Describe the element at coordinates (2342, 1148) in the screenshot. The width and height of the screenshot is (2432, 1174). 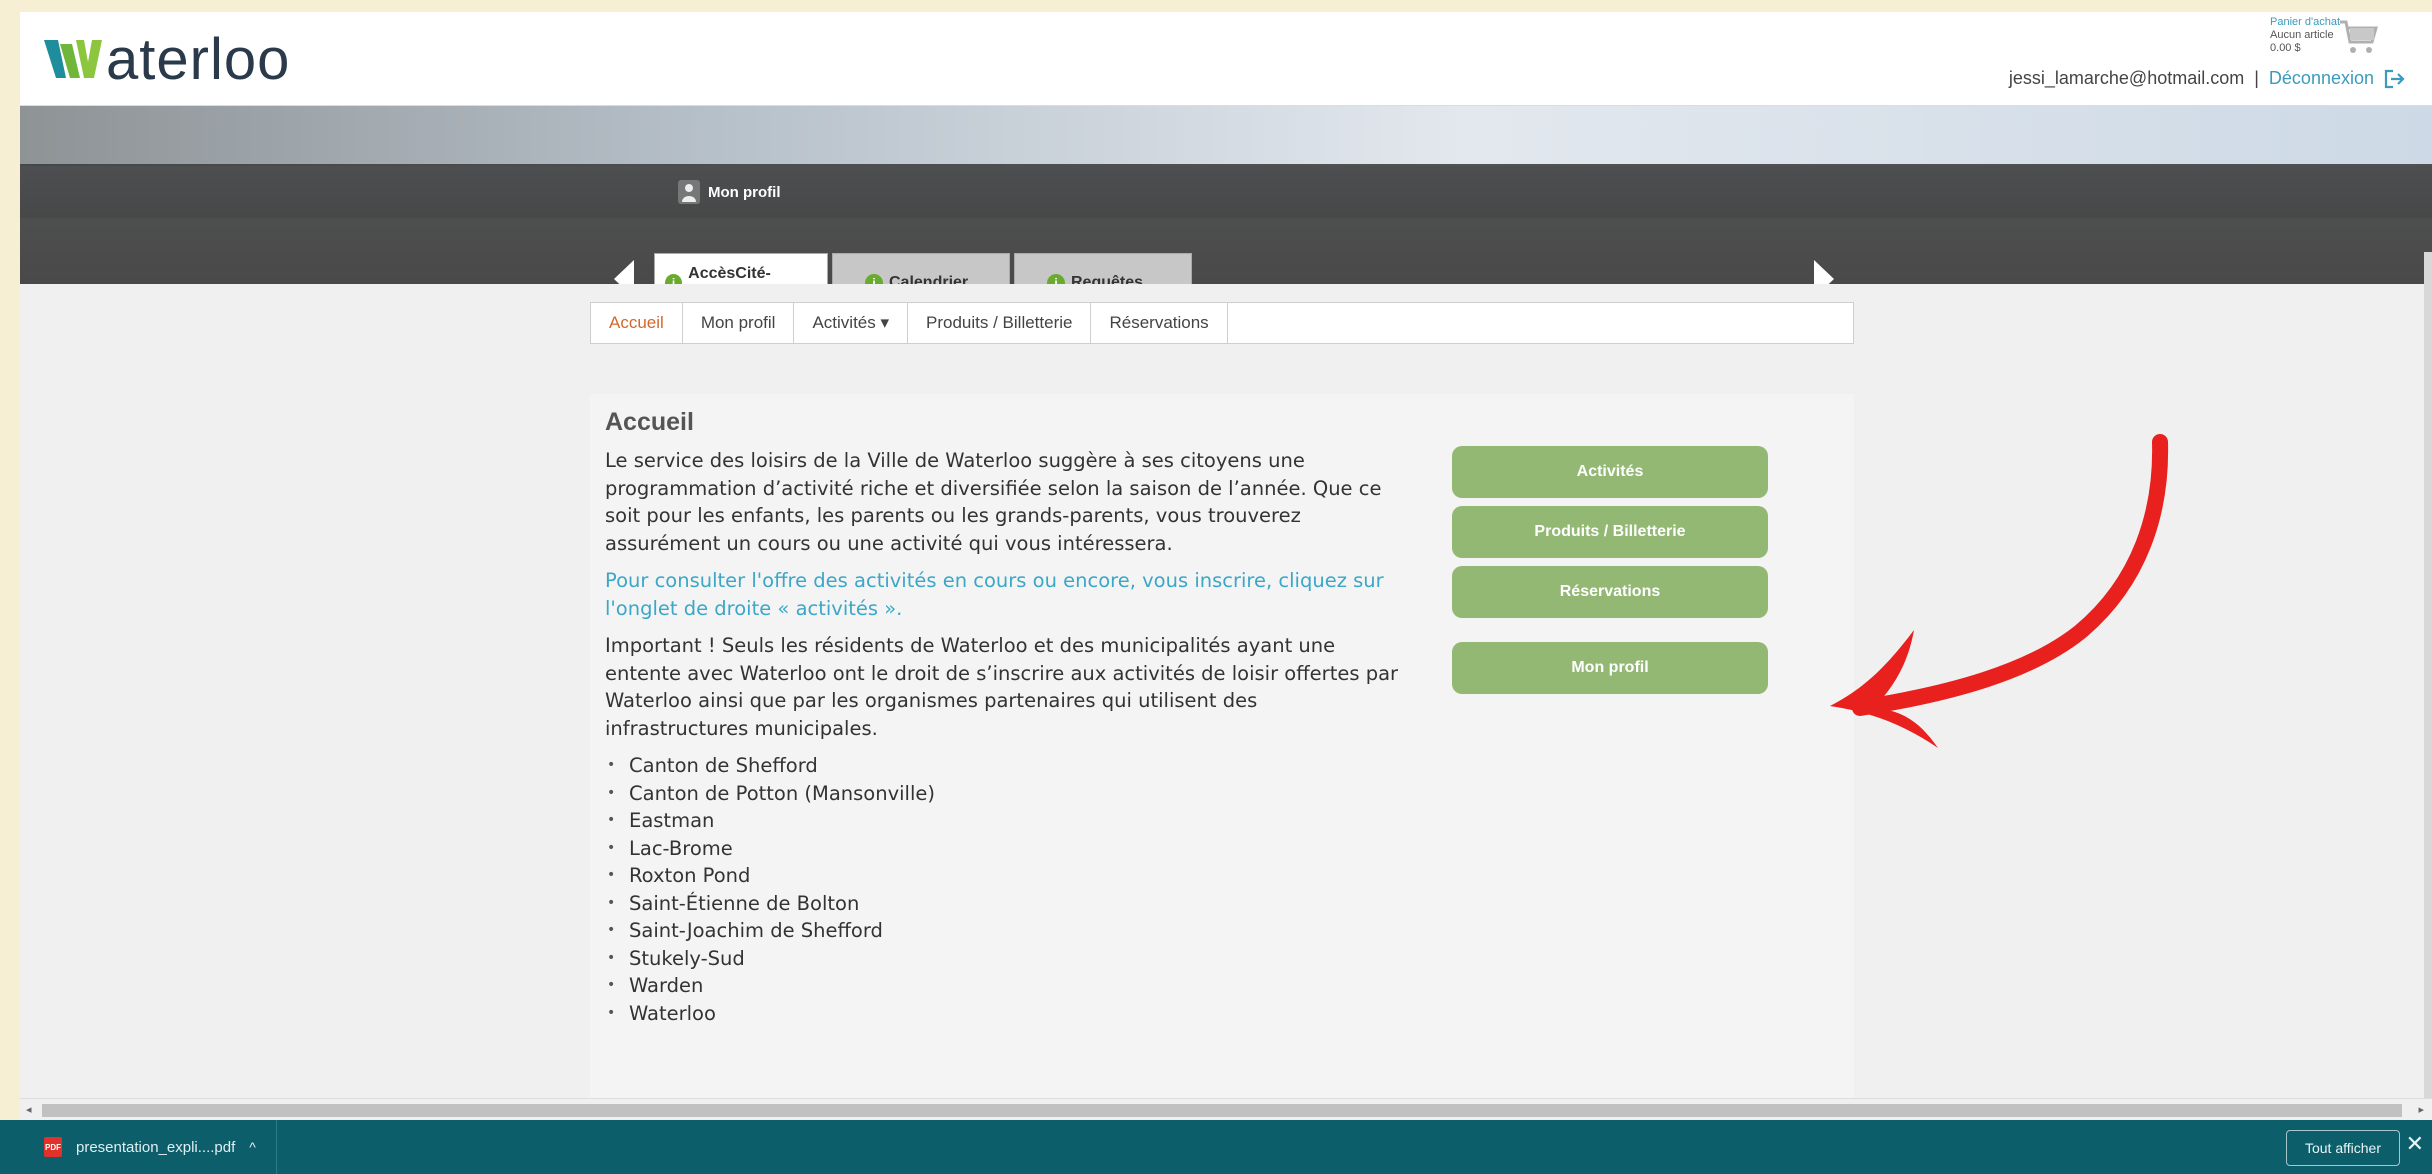
I see `show-all-button: Tout afficher` at that location.